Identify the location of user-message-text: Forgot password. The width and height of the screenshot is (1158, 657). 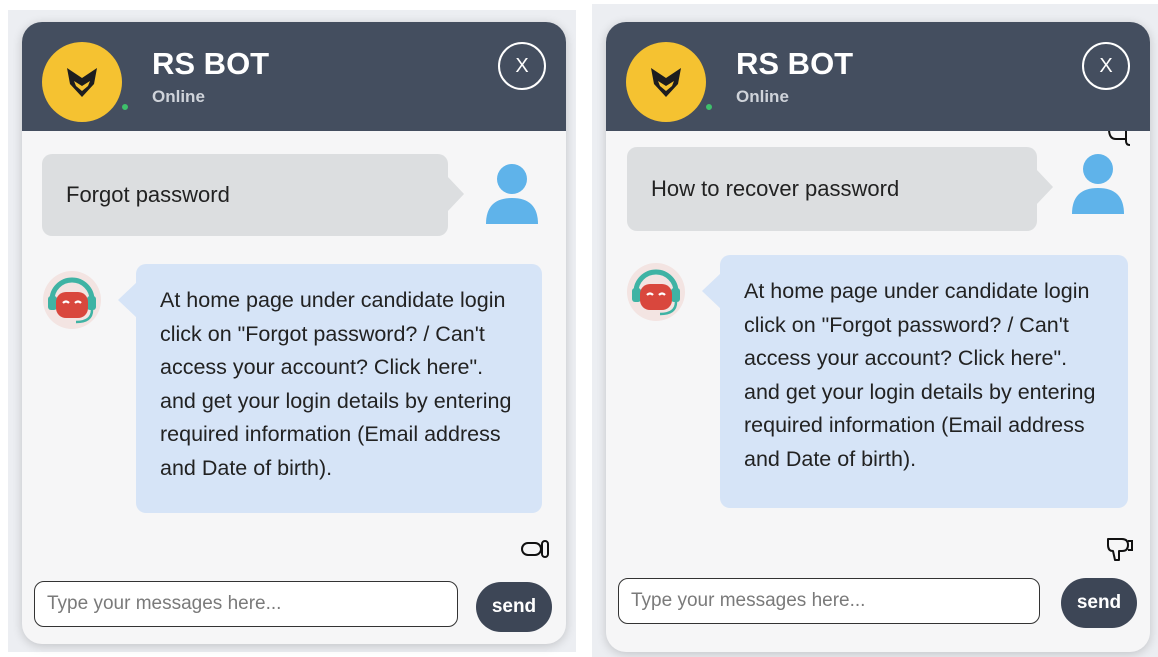
(148, 194).